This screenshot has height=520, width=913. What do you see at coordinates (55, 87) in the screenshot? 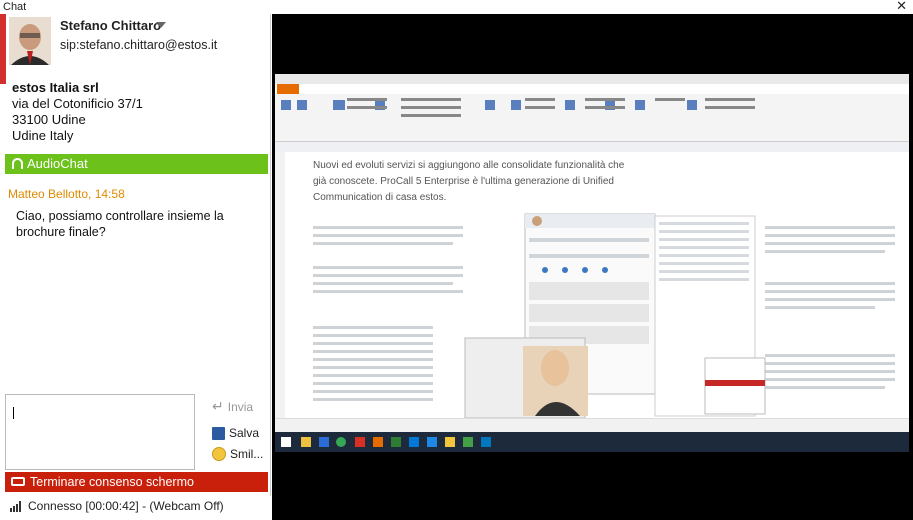
I see `company-name: estos Italia srl` at bounding box center [55, 87].